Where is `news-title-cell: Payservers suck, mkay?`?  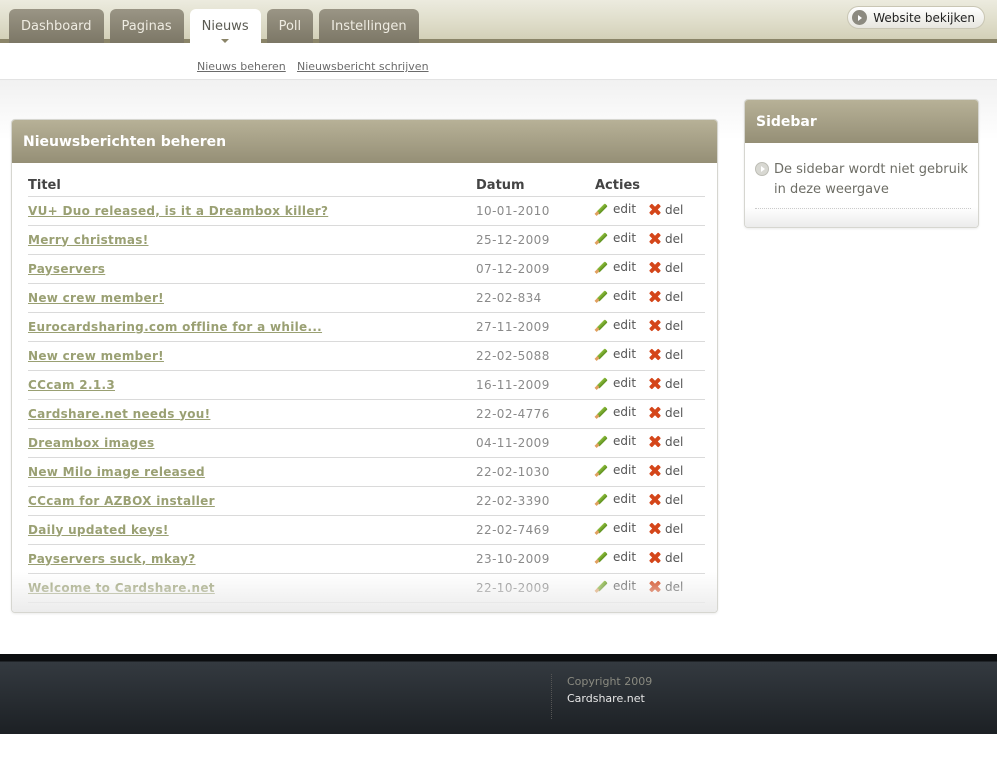
news-title-cell: Payservers suck, mkay? is located at coordinates (252, 559).